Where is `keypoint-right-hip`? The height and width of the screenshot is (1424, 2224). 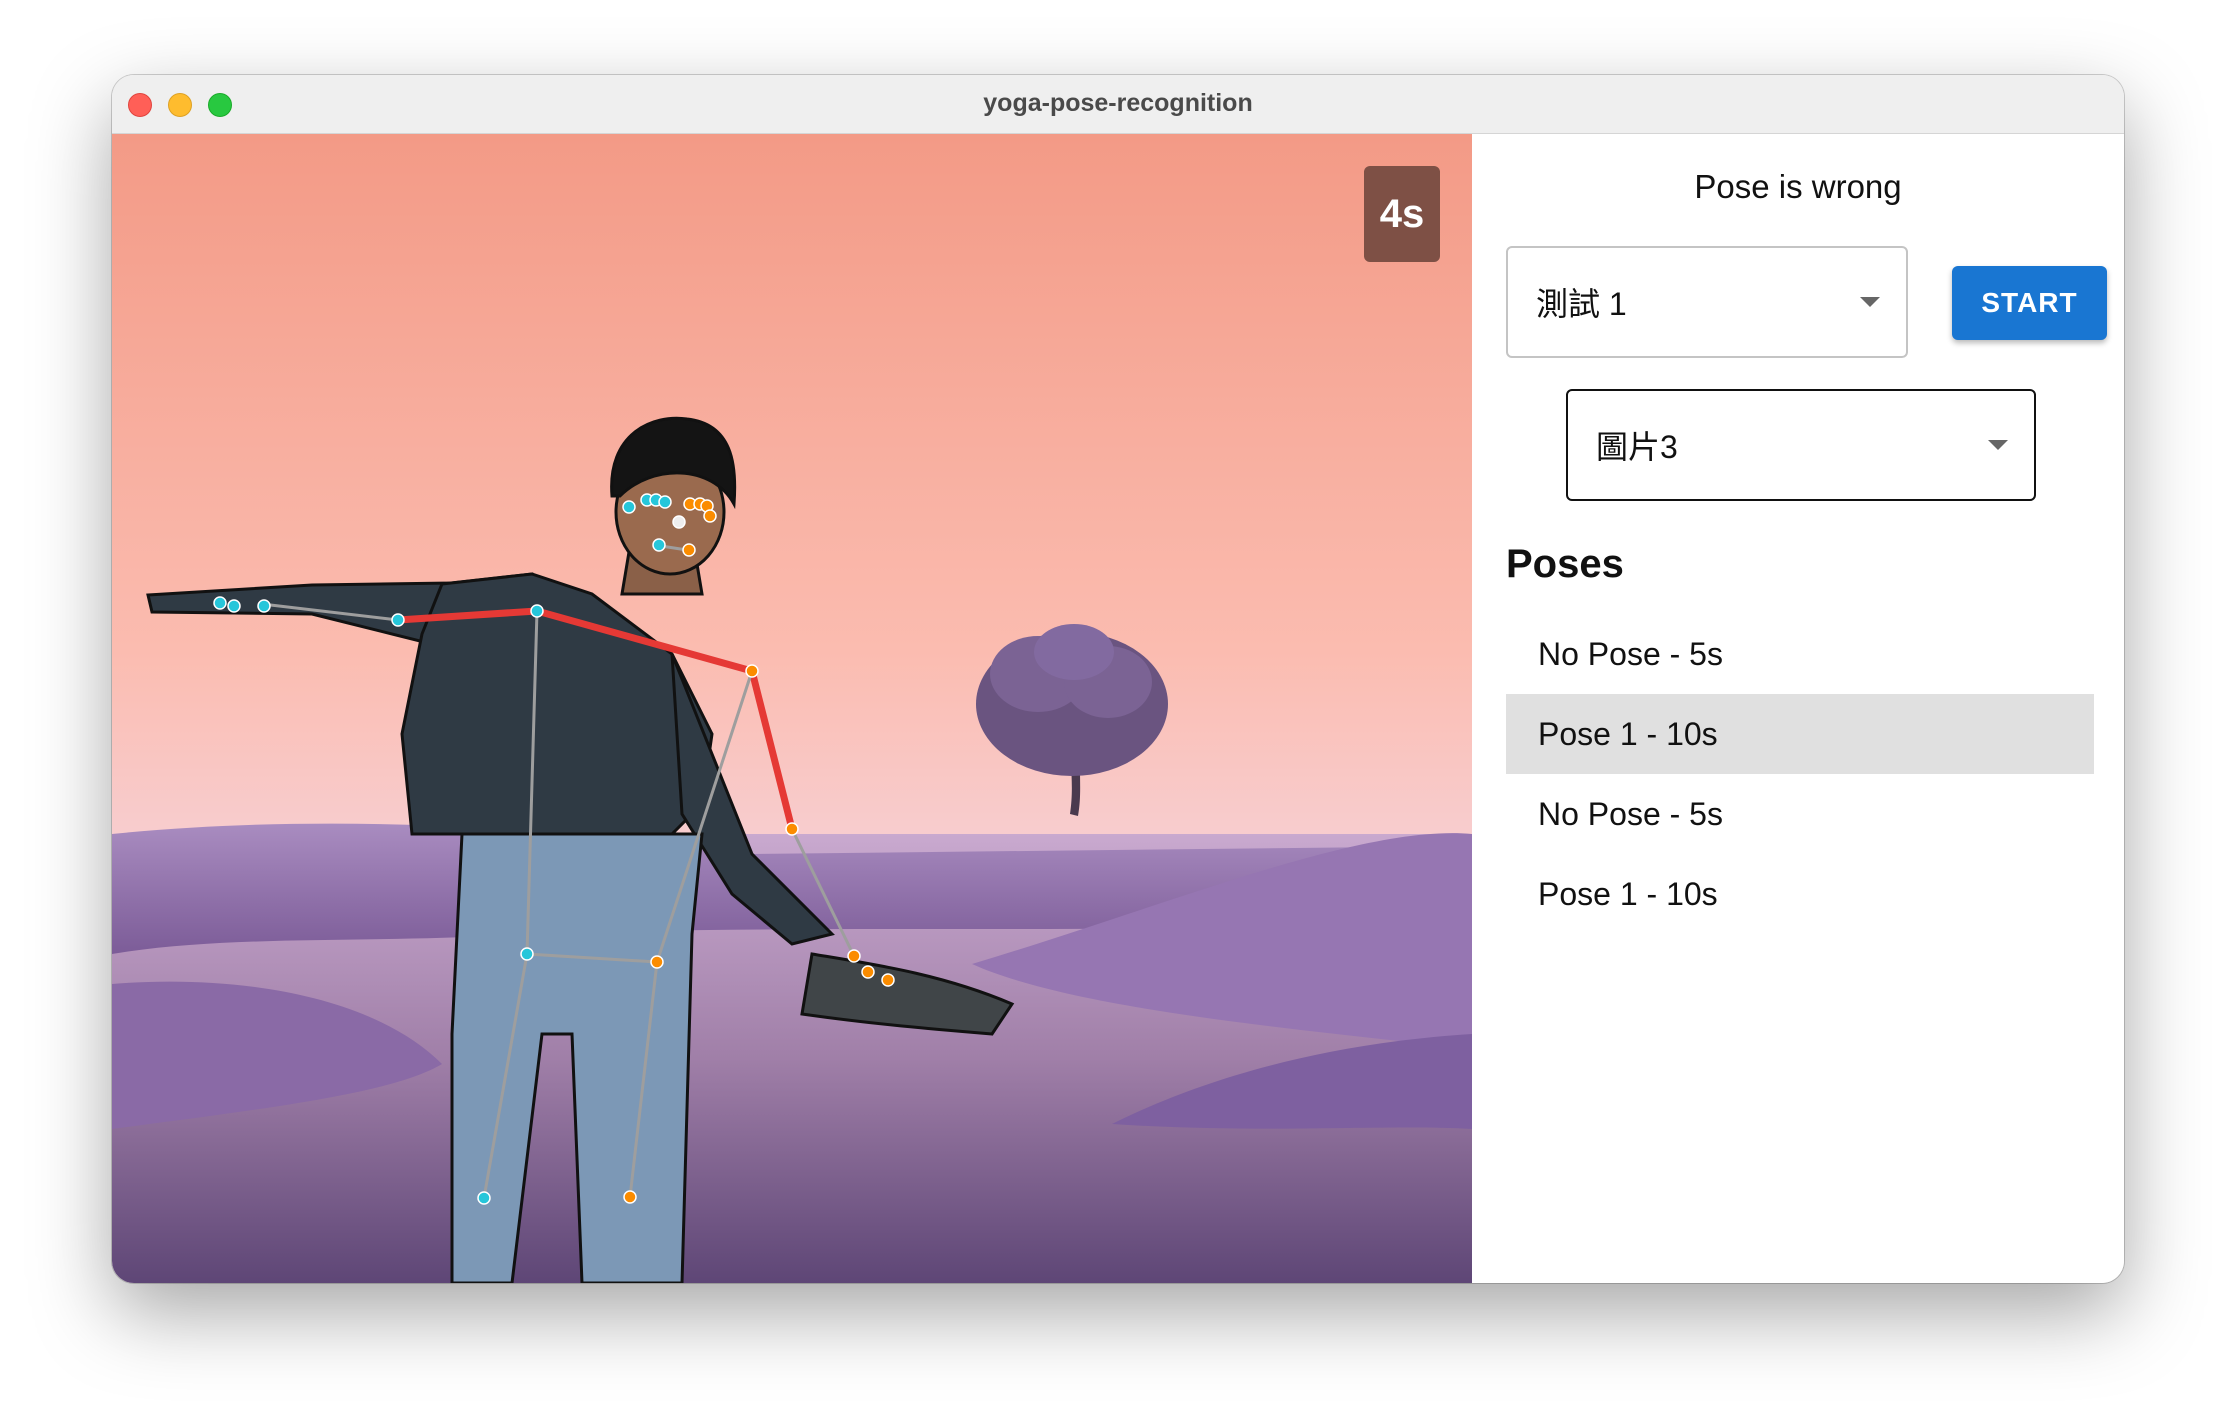
keypoint-right-hip is located at coordinates (657, 962).